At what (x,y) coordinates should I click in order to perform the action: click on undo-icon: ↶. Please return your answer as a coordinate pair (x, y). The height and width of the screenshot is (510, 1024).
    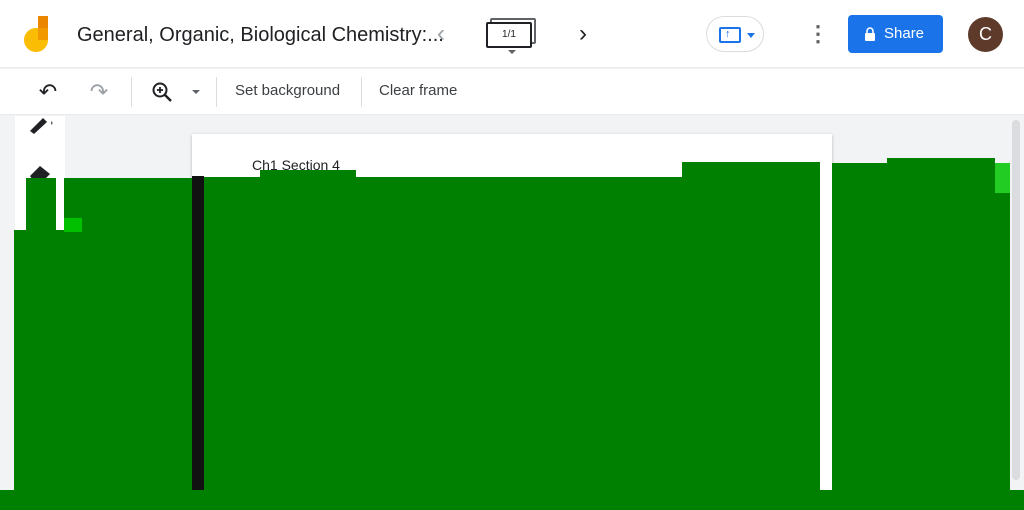
    Looking at the image, I should click on (48, 92).